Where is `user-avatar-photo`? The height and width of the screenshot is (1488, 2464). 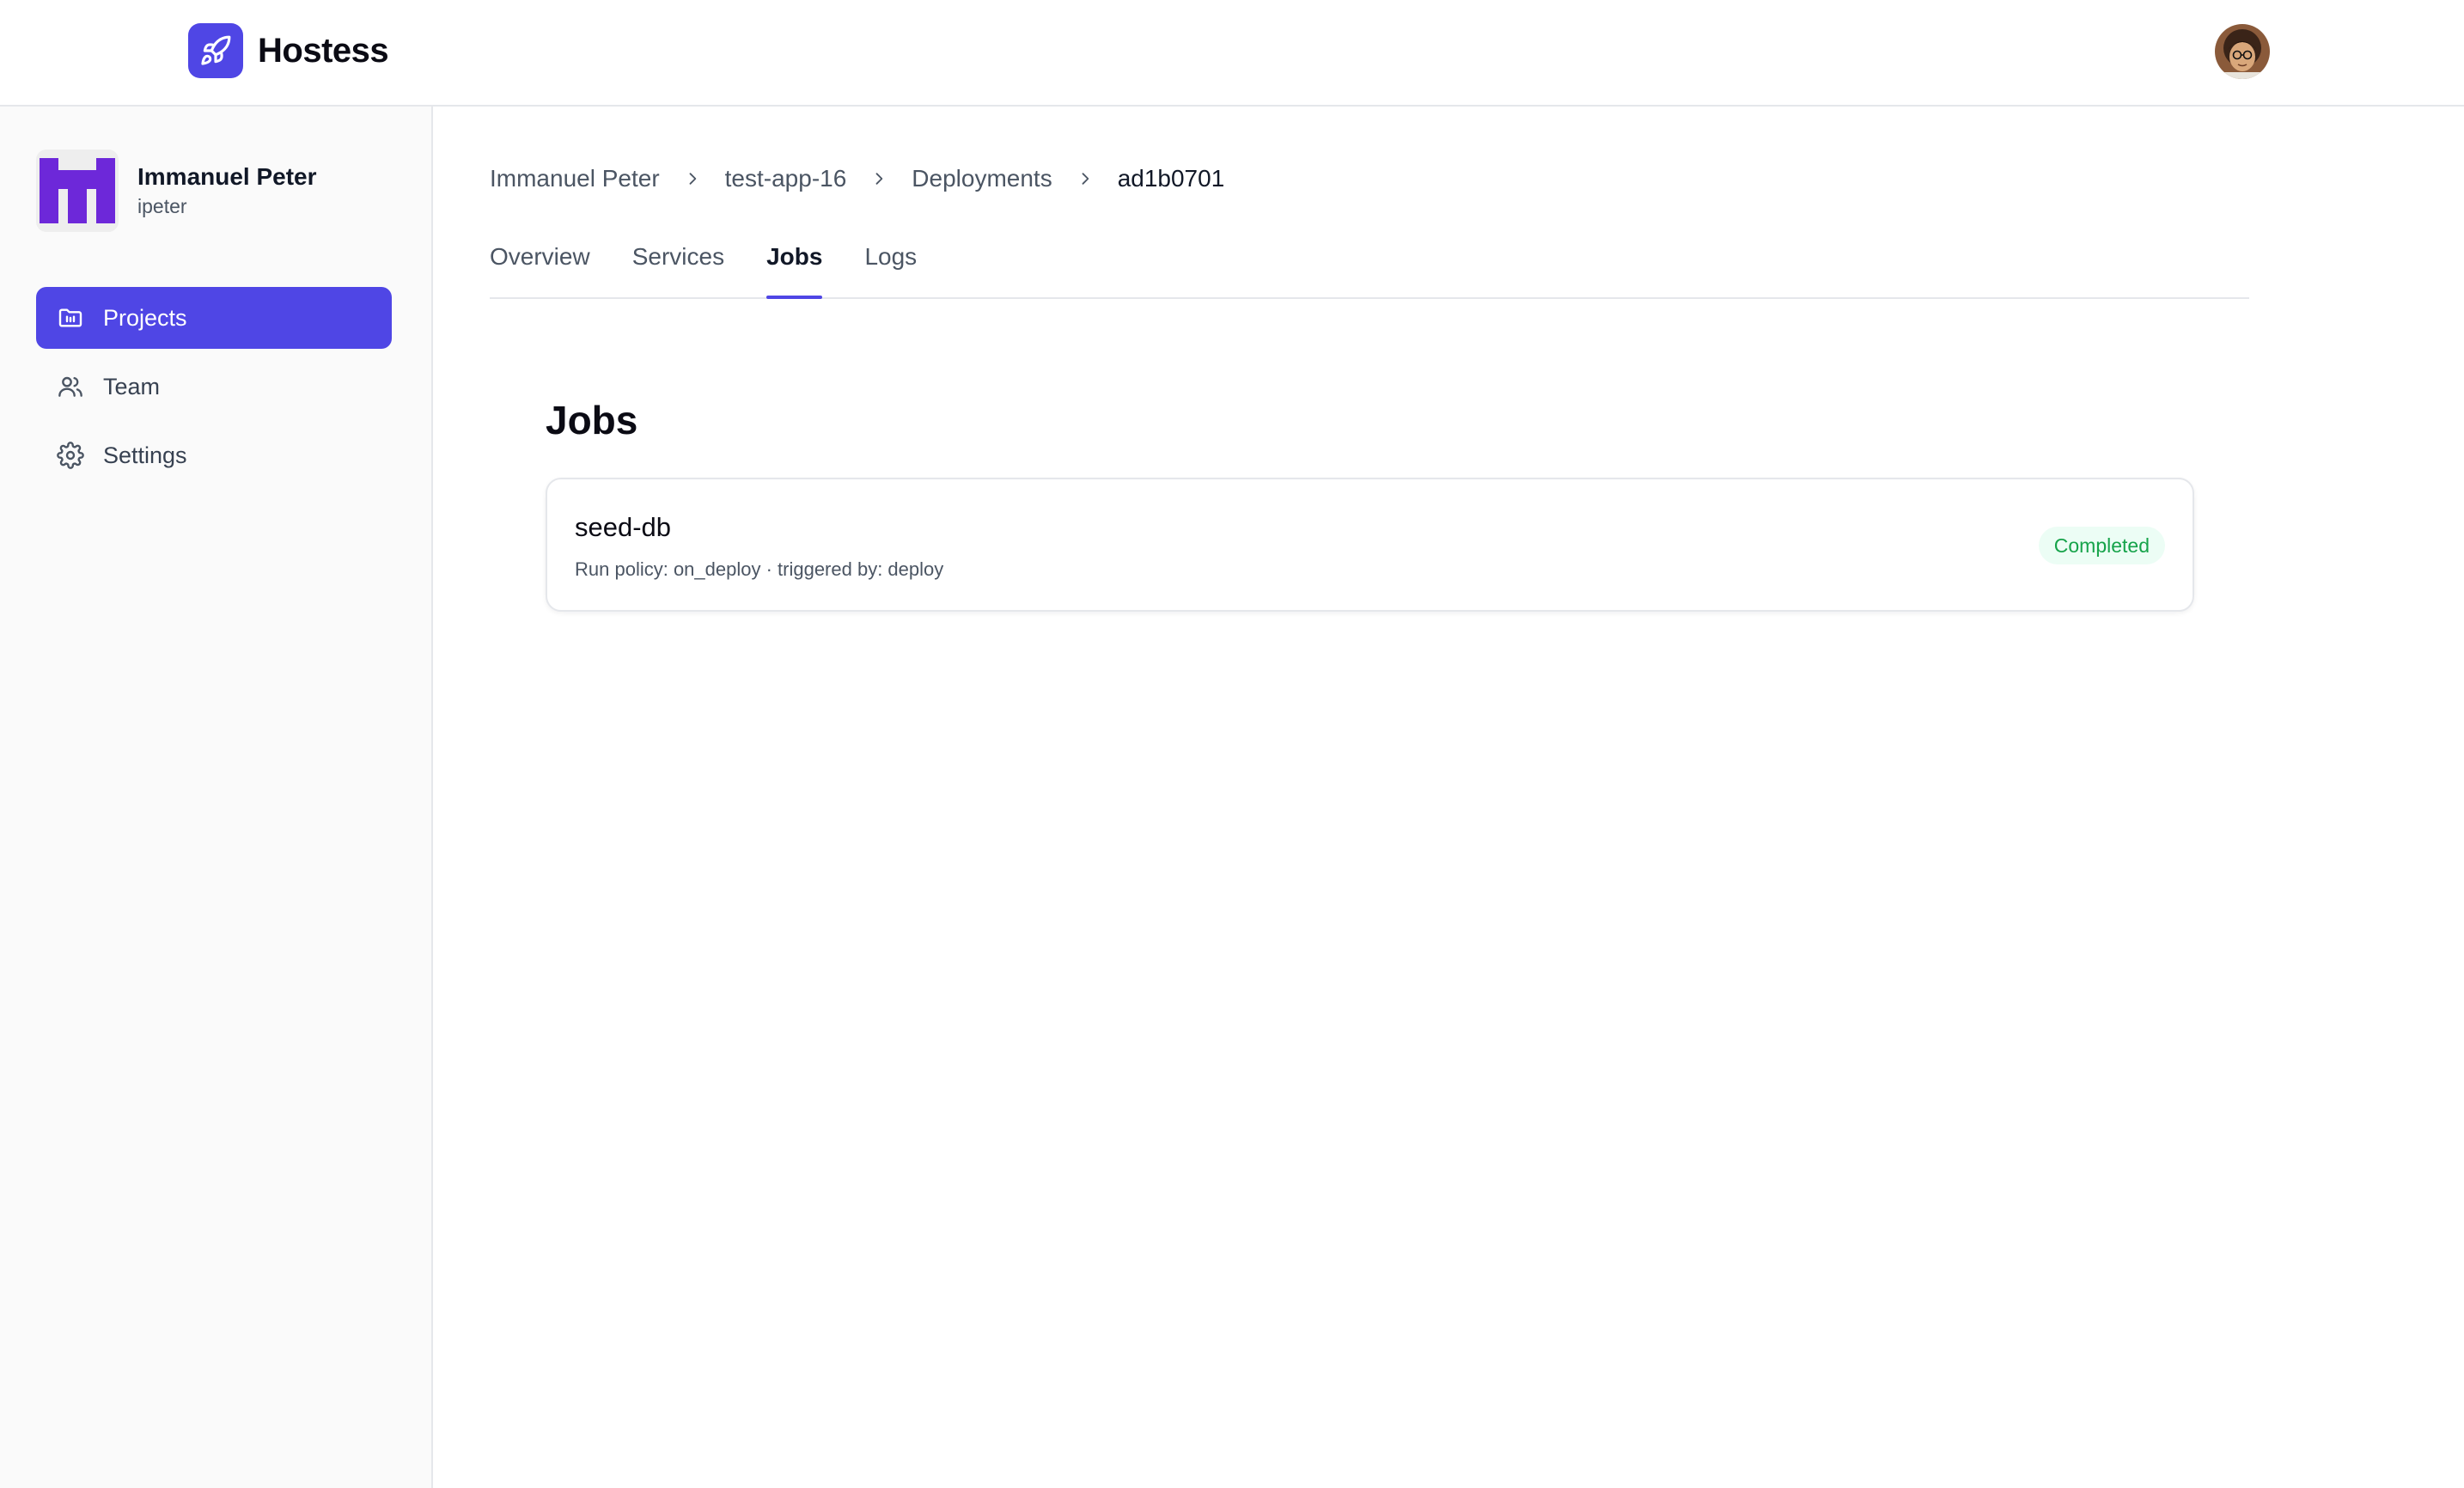
user-avatar-photo is located at coordinates (2242, 52).